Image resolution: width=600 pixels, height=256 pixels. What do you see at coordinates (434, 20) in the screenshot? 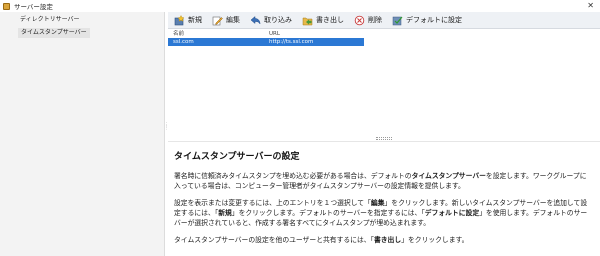
I see `set-default-button-label: デフォルトに設定` at bounding box center [434, 20].